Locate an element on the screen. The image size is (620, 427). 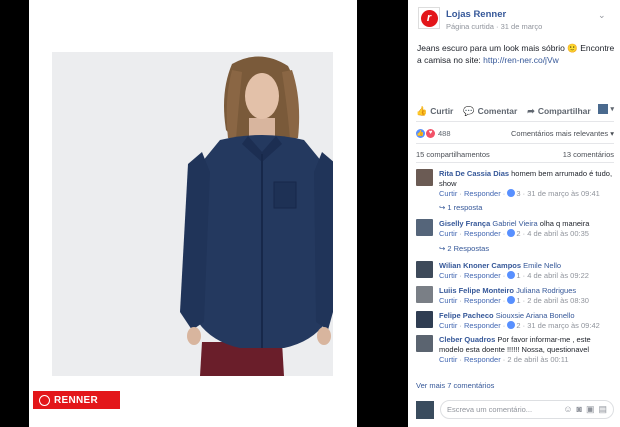
viewer-left-backdrop is located at coordinates (14, 213).